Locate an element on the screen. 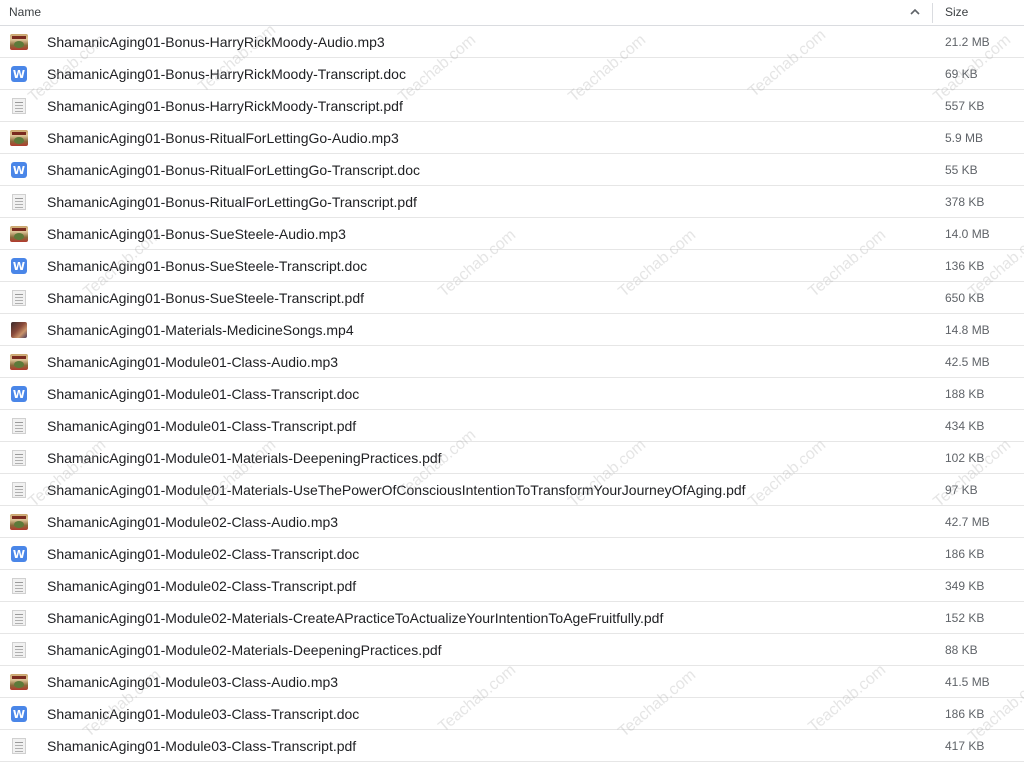 The image size is (1024, 768). column-header-size: Size is located at coordinates (956, 12).